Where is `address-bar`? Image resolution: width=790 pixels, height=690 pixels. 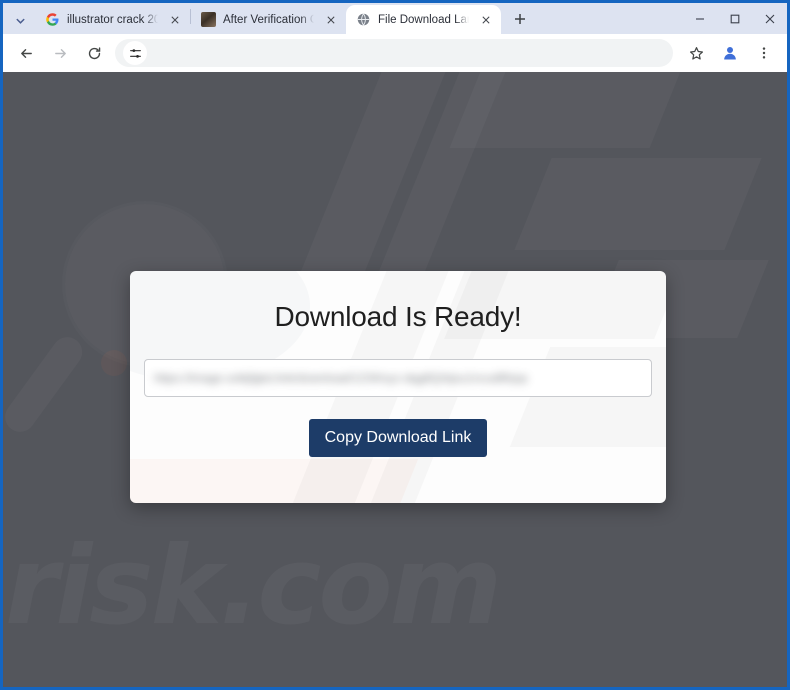 address-bar is located at coordinates (394, 53).